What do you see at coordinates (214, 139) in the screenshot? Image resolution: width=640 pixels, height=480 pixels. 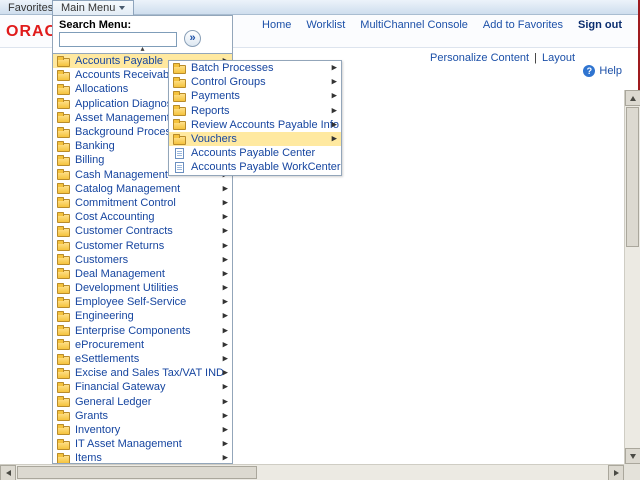 I see `submenu-item-label: Vouchers` at bounding box center [214, 139].